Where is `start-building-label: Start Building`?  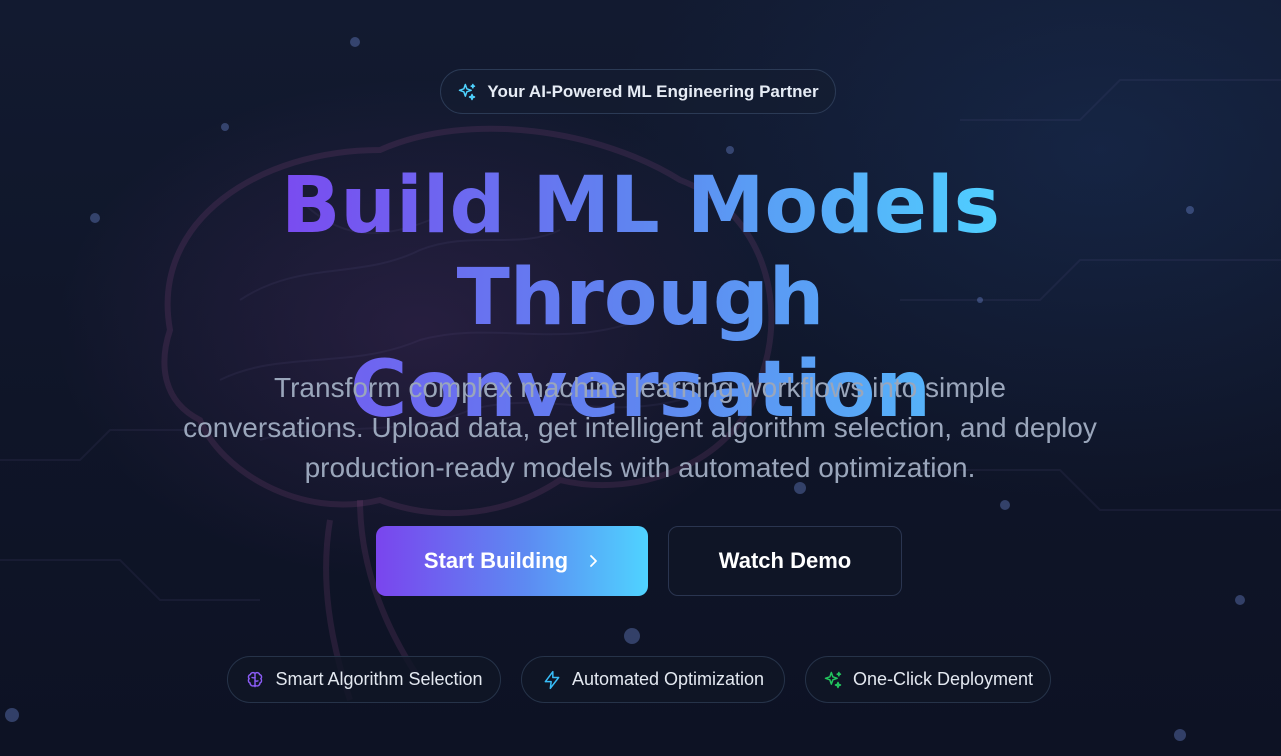 start-building-label: Start Building is located at coordinates (496, 560).